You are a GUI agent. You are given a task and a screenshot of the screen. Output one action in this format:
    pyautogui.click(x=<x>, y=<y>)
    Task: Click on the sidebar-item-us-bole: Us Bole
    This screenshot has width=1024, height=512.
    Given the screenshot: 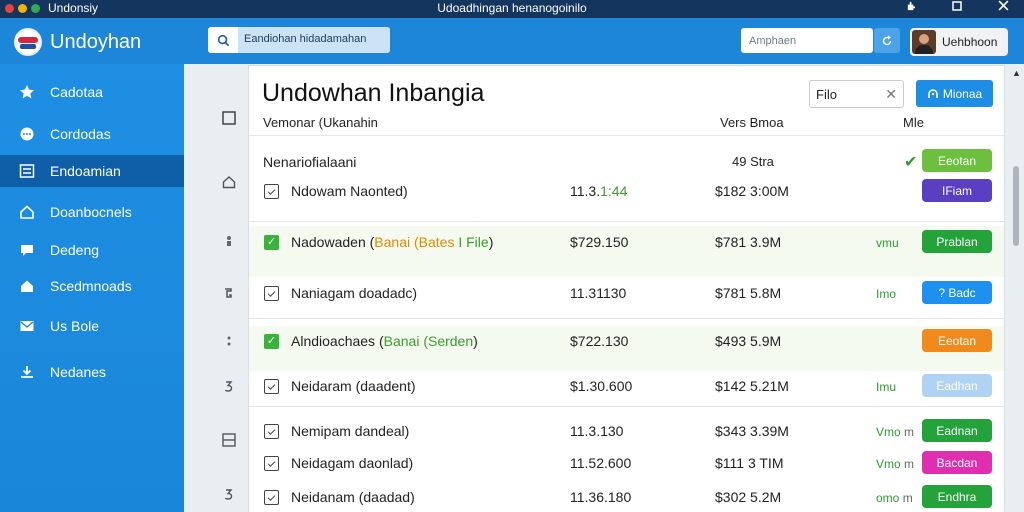 What is the action you would take?
    pyautogui.click(x=92, y=326)
    